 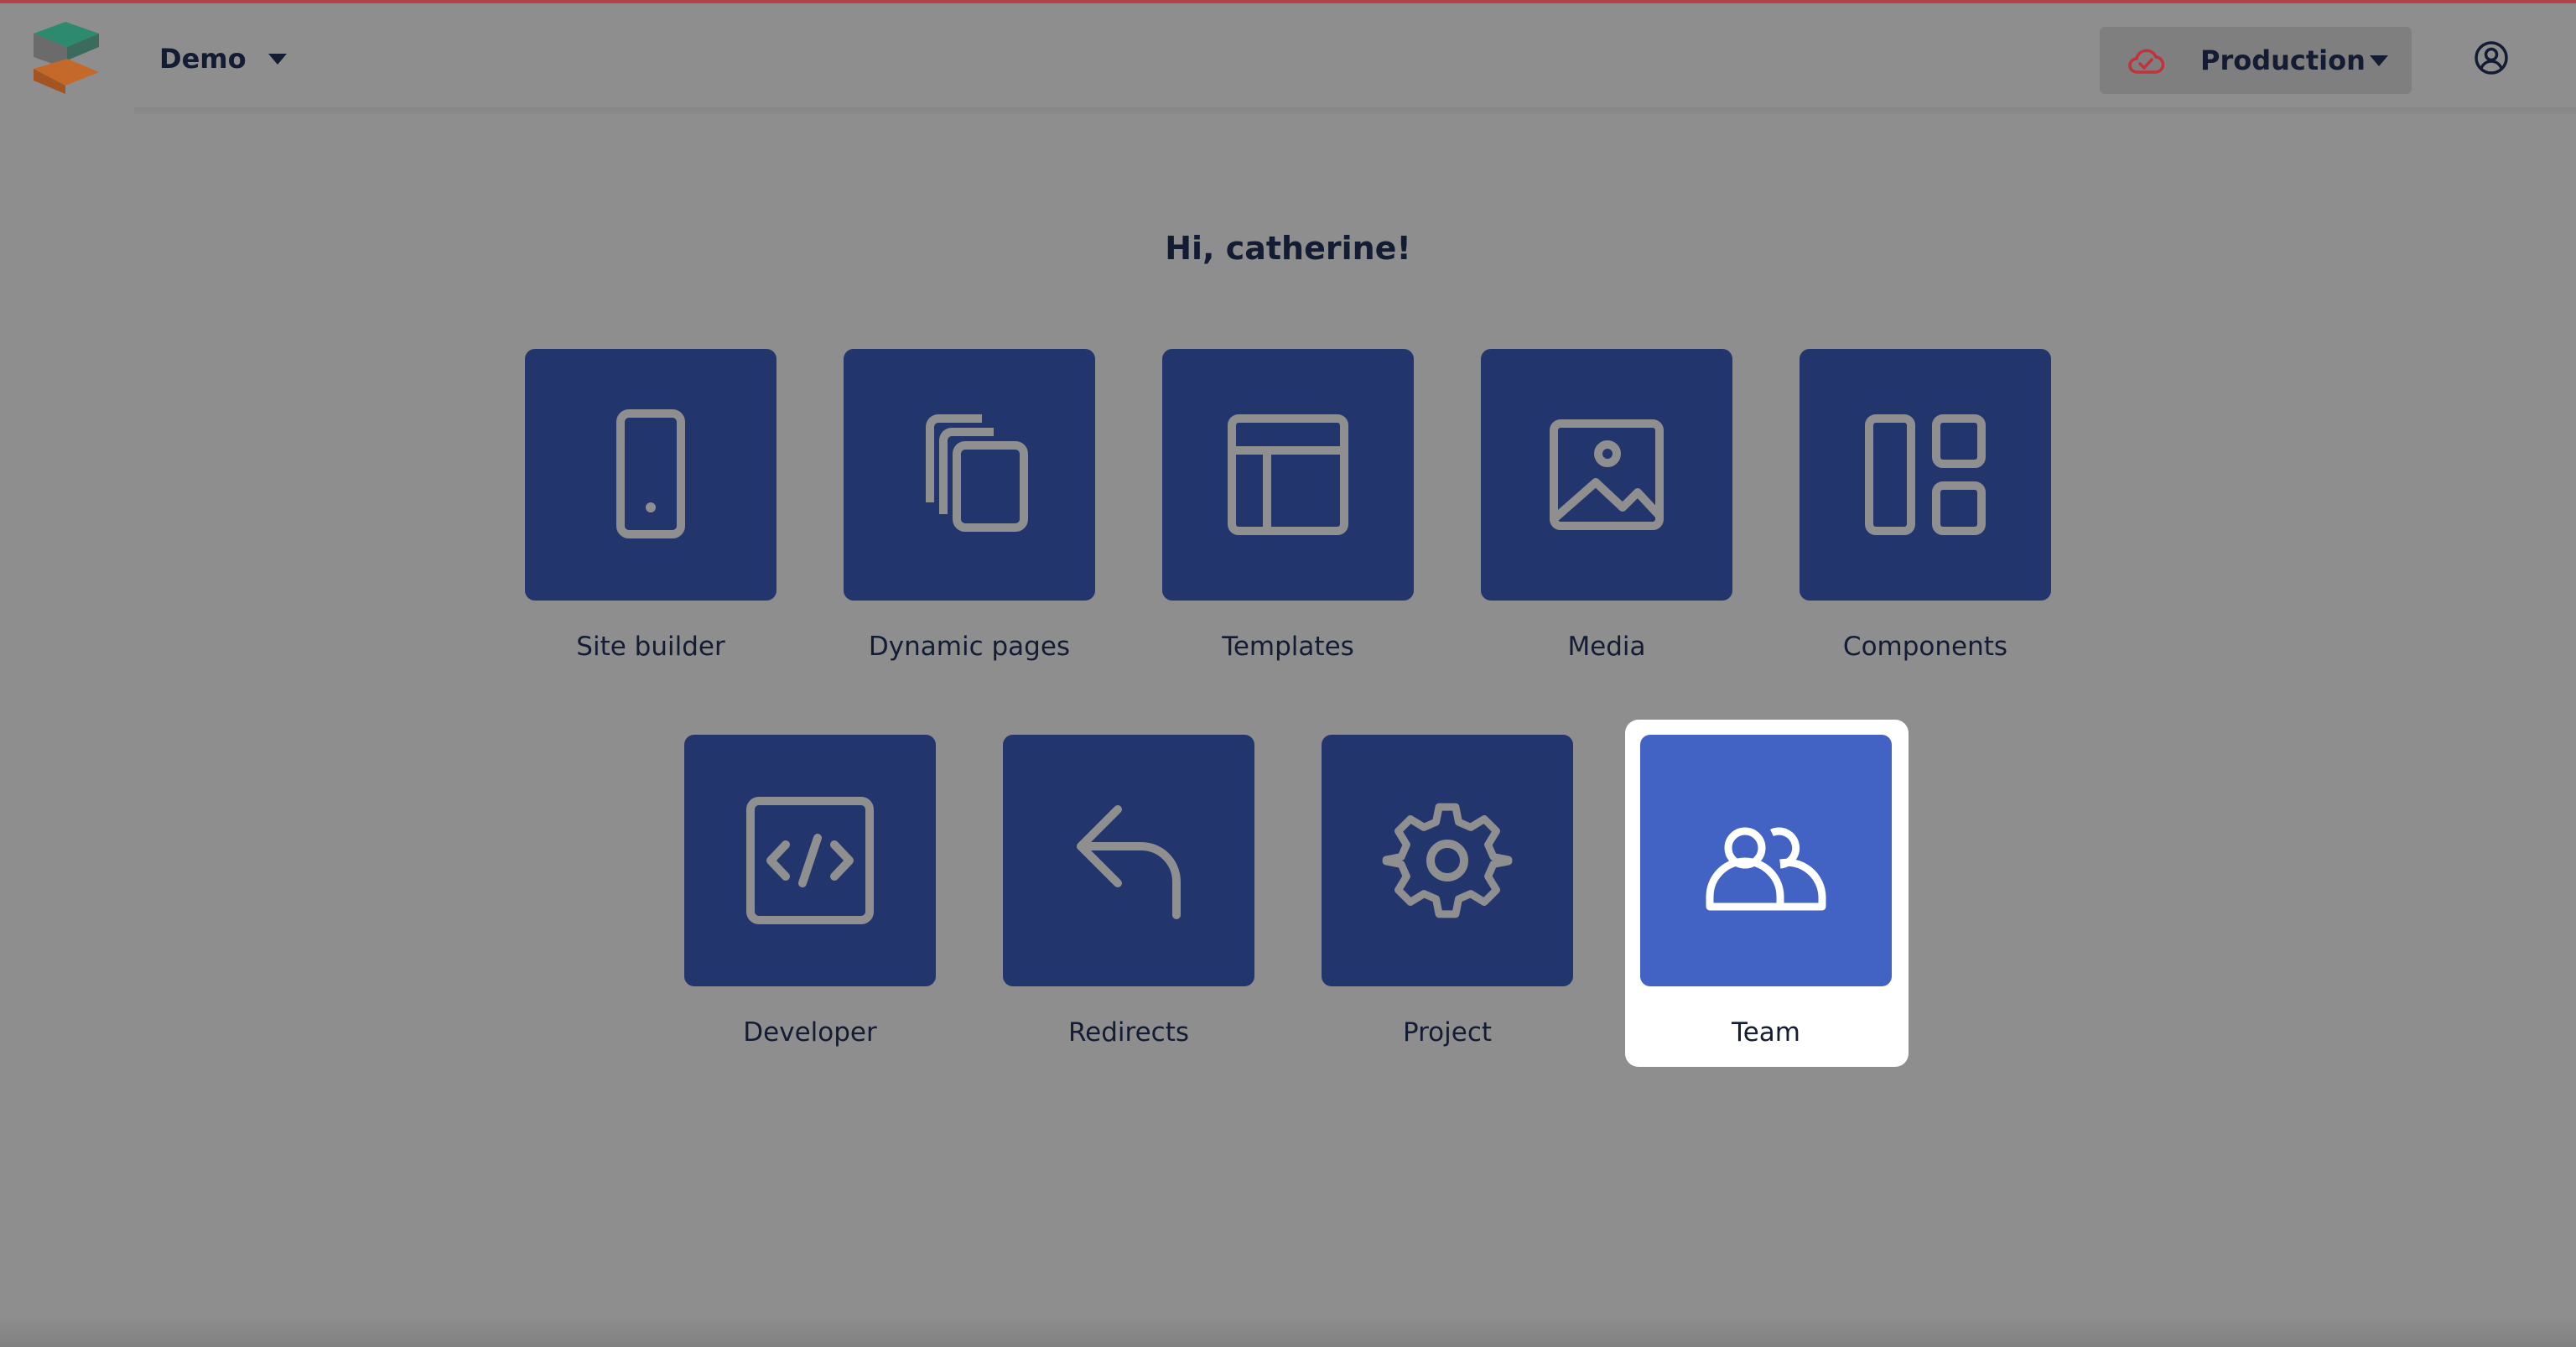 I want to click on tile-team-box, so click(x=1766, y=861).